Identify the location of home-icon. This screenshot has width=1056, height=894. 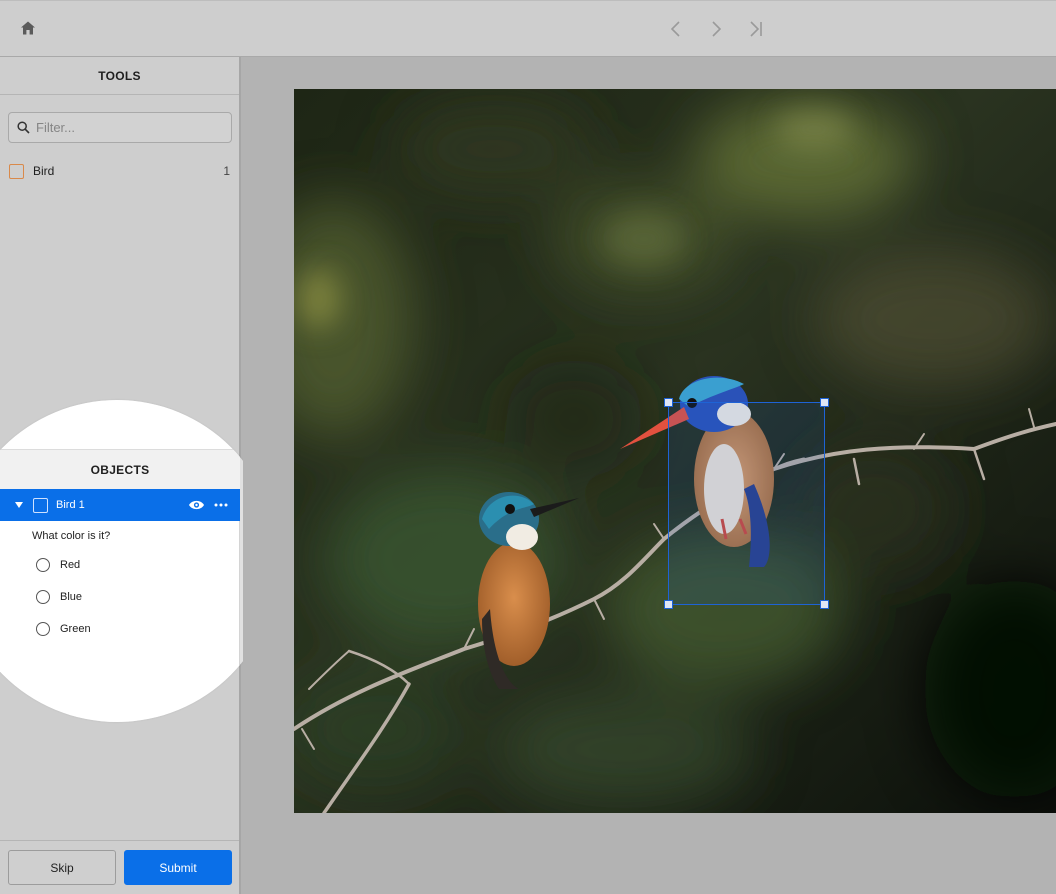
(28, 28).